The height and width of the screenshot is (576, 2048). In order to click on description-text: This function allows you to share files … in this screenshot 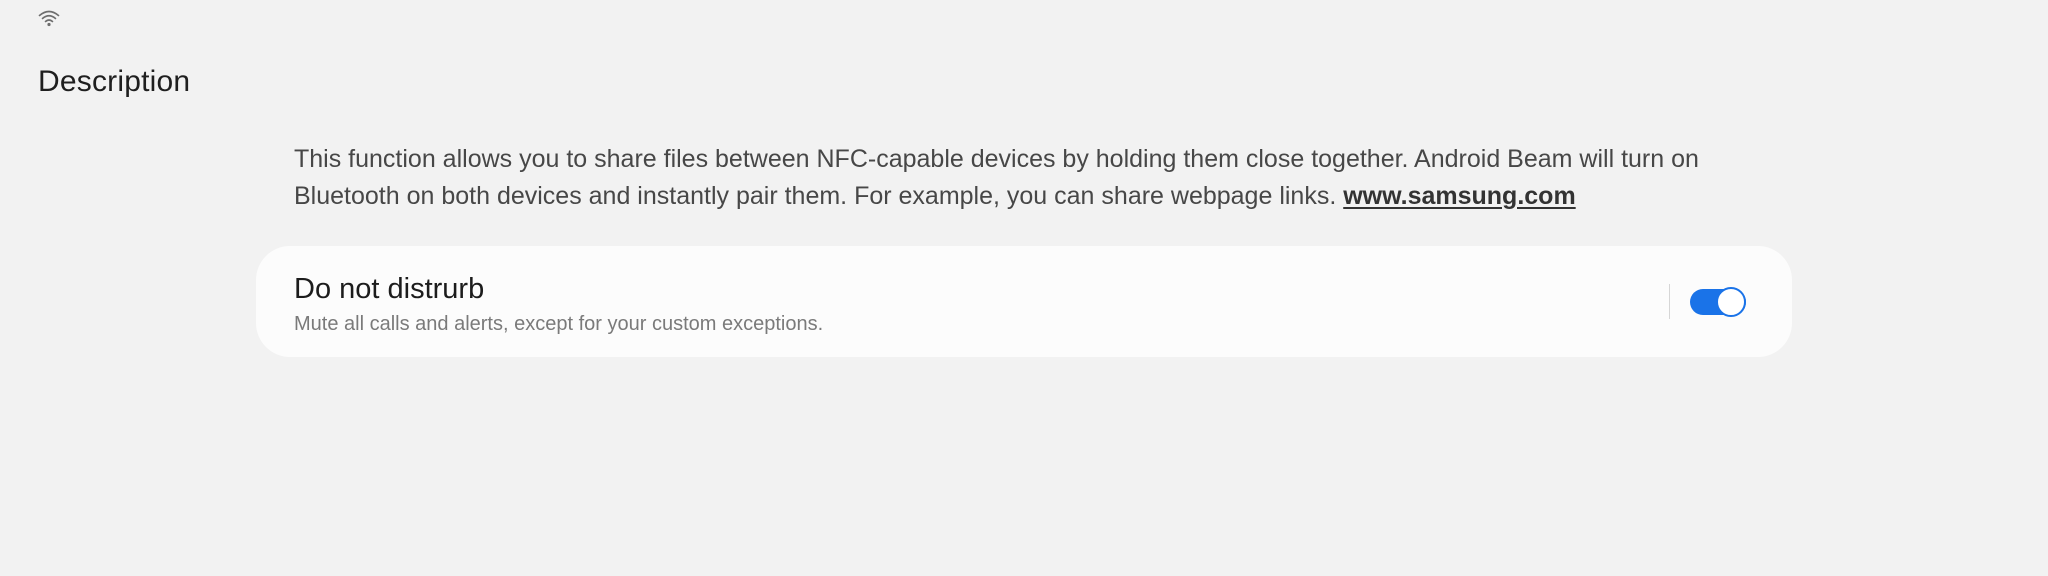, I will do `click(1034, 178)`.